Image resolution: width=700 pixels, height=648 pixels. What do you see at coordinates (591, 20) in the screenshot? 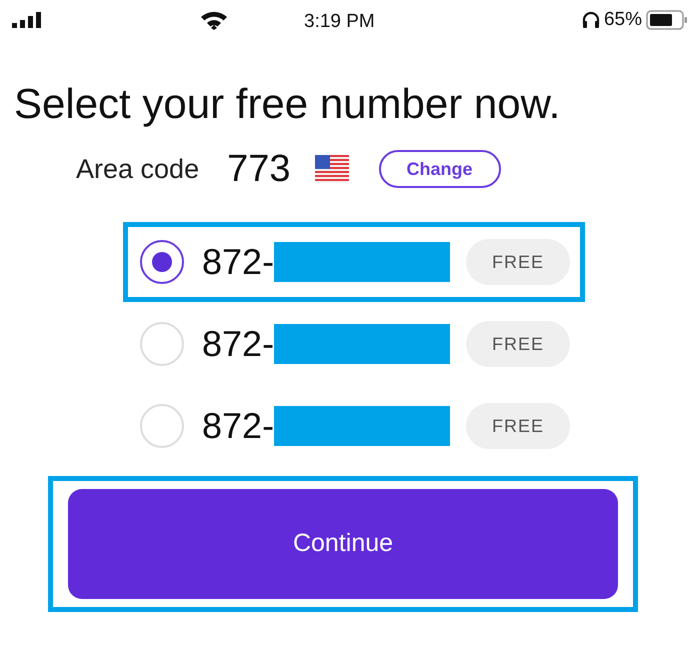
I see `headphones-icon` at bounding box center [591, 20].